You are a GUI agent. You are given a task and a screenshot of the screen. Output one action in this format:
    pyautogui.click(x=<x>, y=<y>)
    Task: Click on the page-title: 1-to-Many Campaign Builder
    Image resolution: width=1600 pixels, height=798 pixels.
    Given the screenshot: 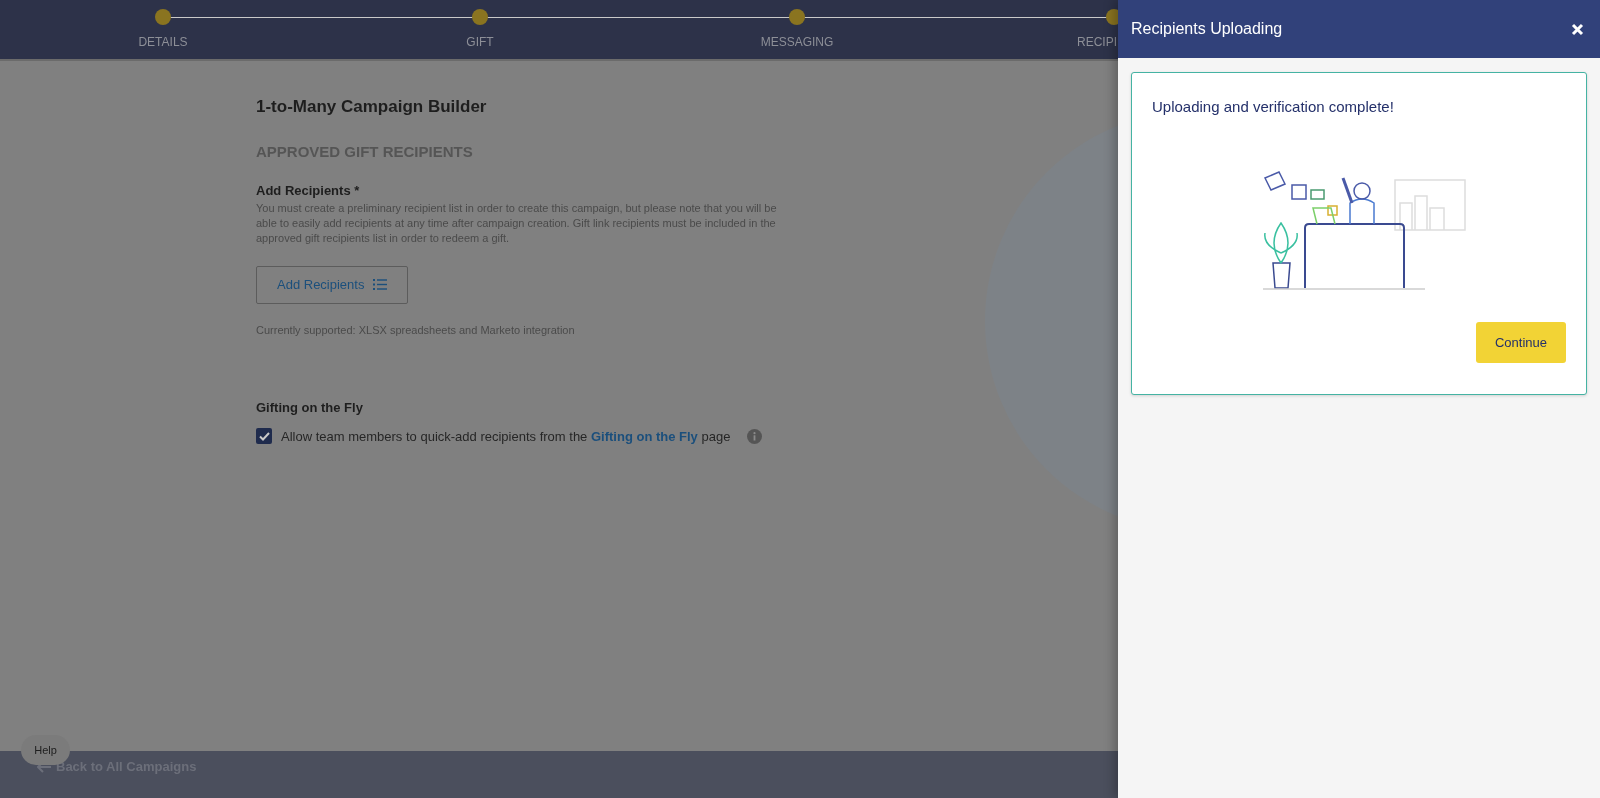 What is the action you would take?
    pyautogui.click(x=372, y=107)
    